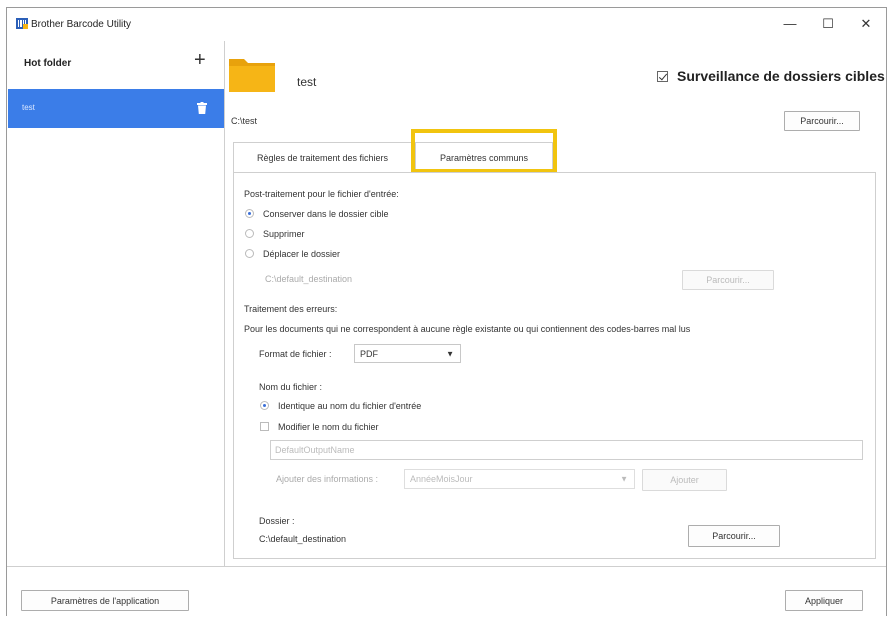 This screenshot has width=893, height=623. Describe the element at coordinates (301, 254) in the screenshot. I see `radio-move-label: Déplacer le dossier` at that location.